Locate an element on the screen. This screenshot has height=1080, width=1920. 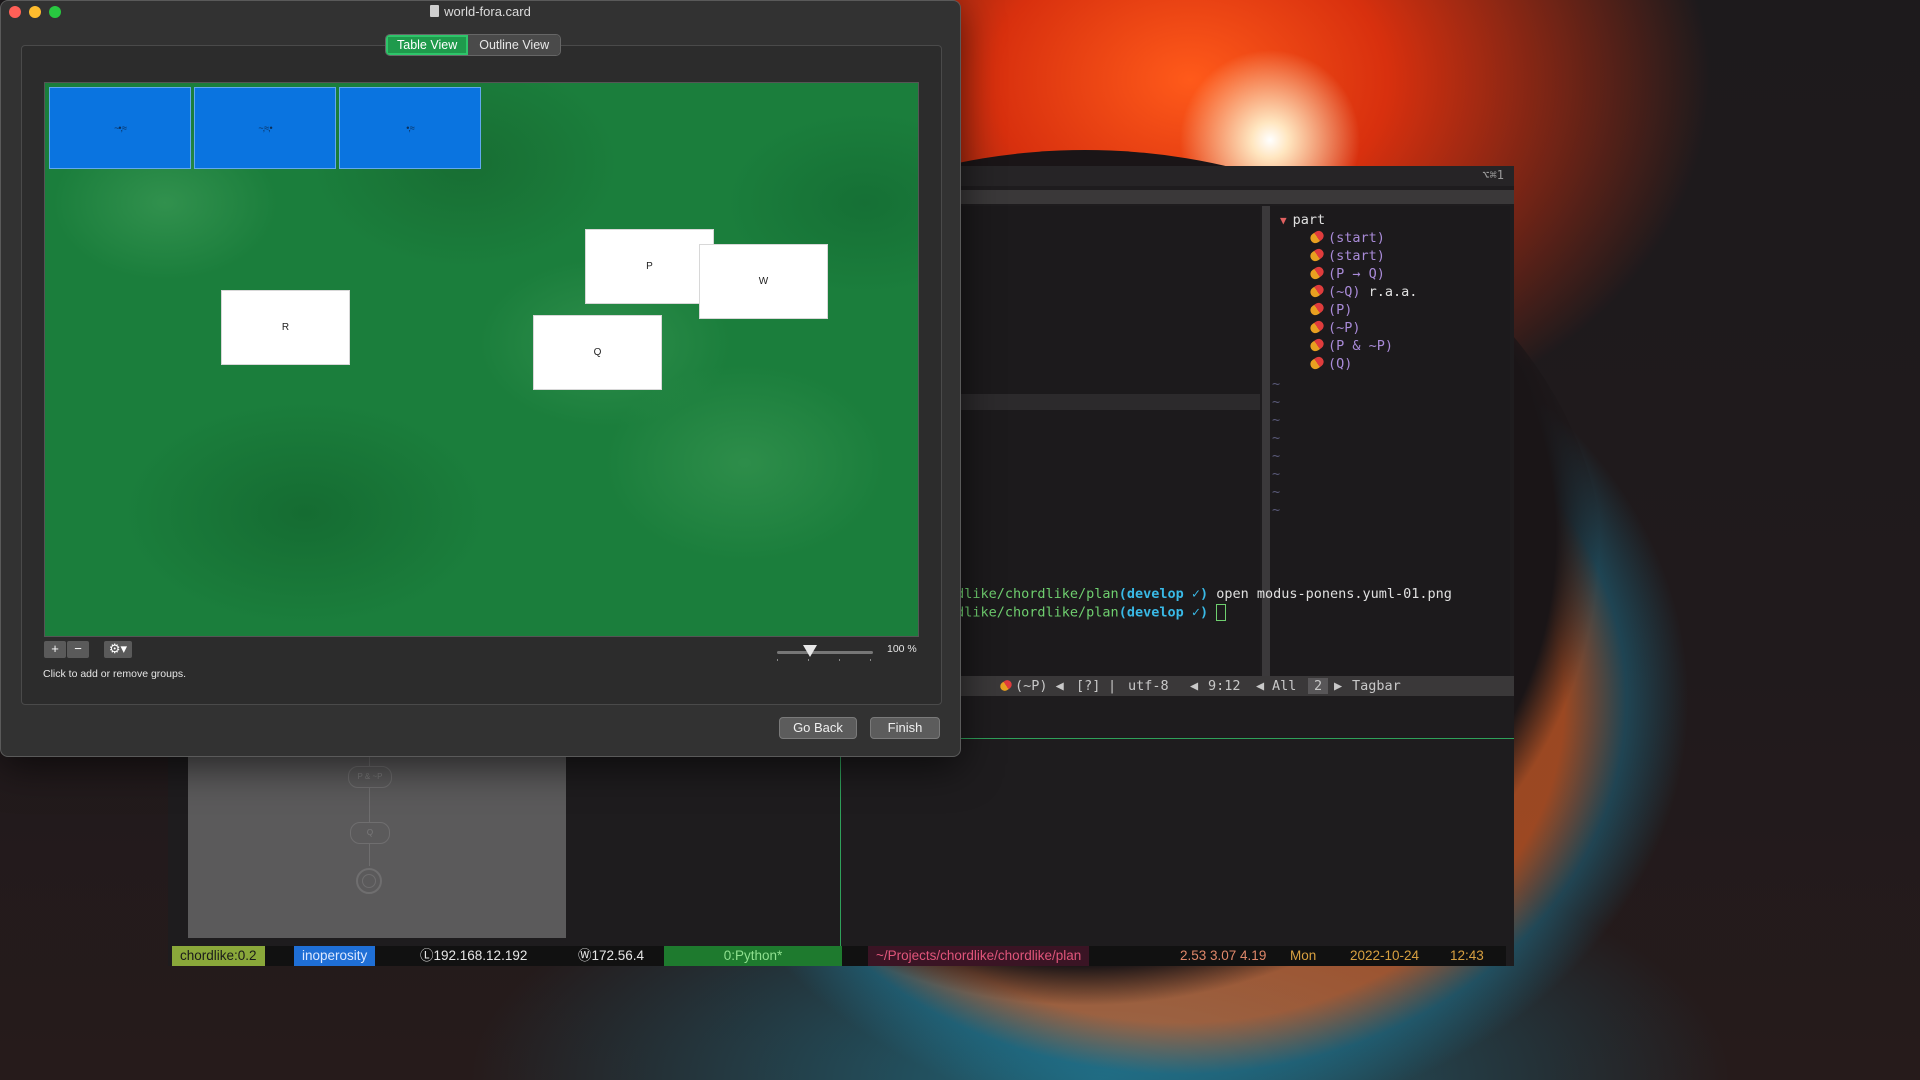
document-icon is located at coordinates (435, 11).